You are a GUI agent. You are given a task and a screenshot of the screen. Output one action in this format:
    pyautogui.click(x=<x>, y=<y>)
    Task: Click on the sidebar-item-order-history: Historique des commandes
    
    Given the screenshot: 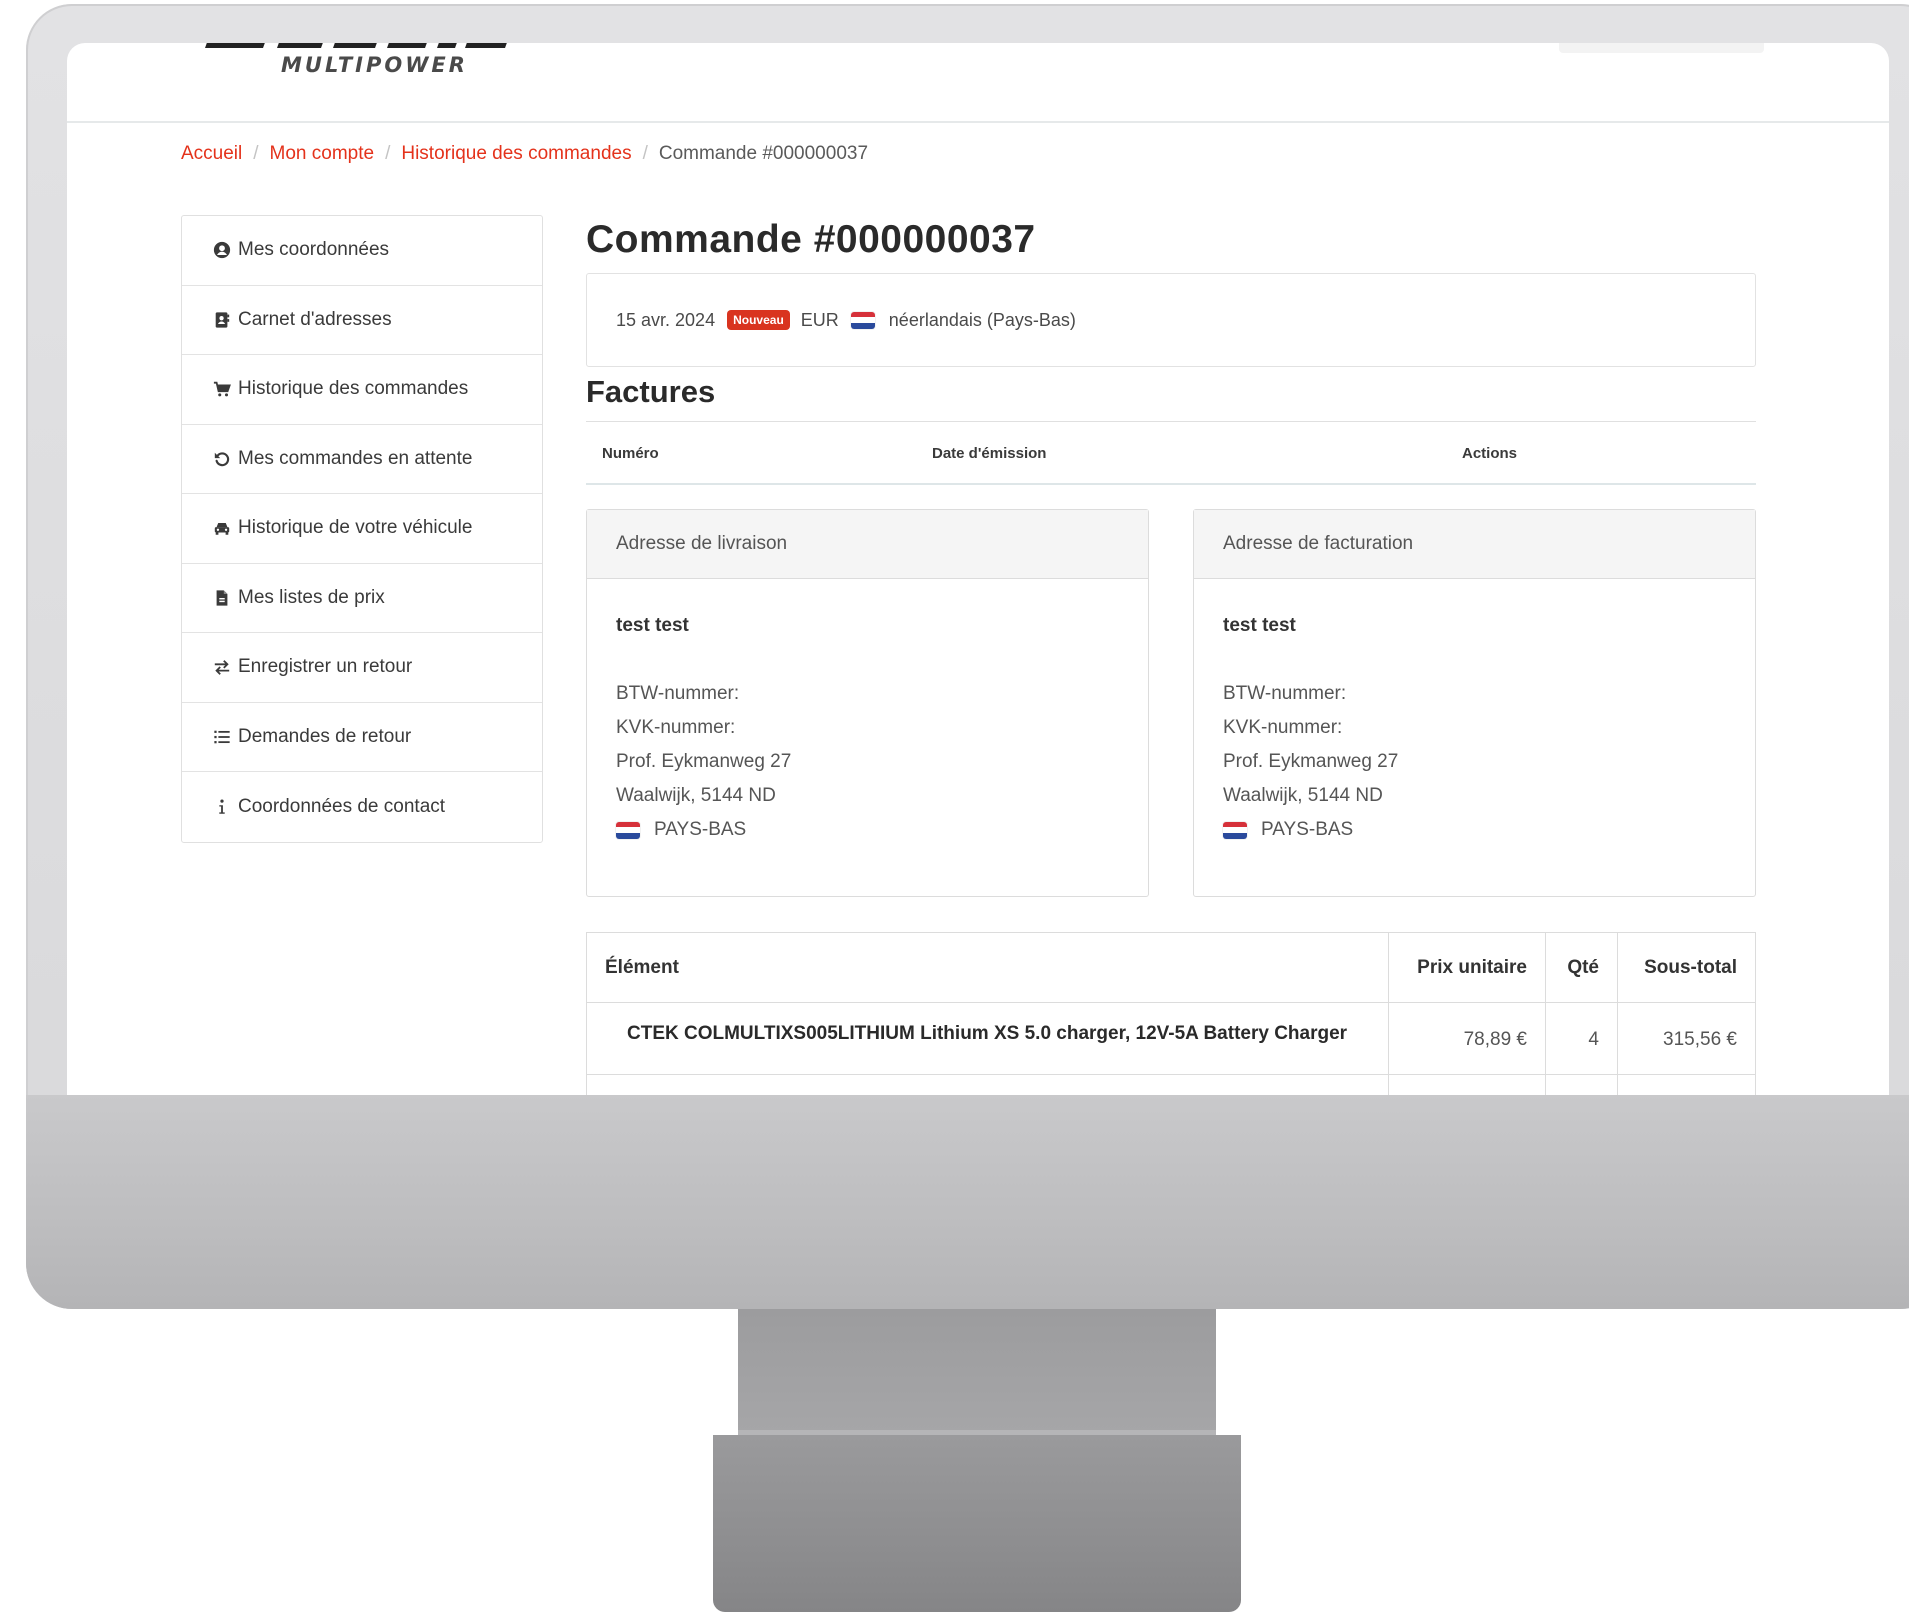 What is the action you would take?
    pyautogui.click(x=362, y=390)
    